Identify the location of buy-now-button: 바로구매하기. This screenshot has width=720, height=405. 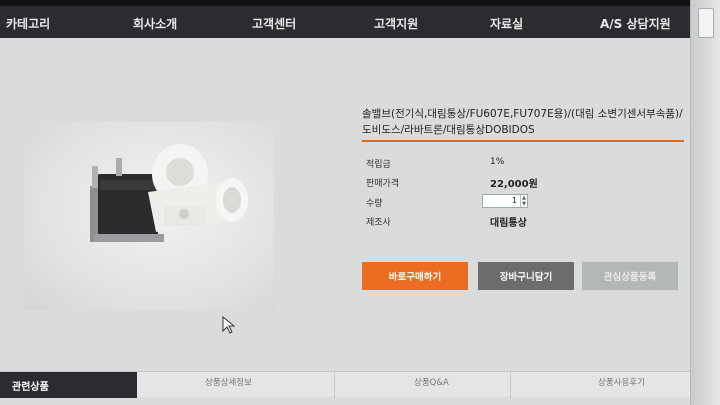
(415, 276).